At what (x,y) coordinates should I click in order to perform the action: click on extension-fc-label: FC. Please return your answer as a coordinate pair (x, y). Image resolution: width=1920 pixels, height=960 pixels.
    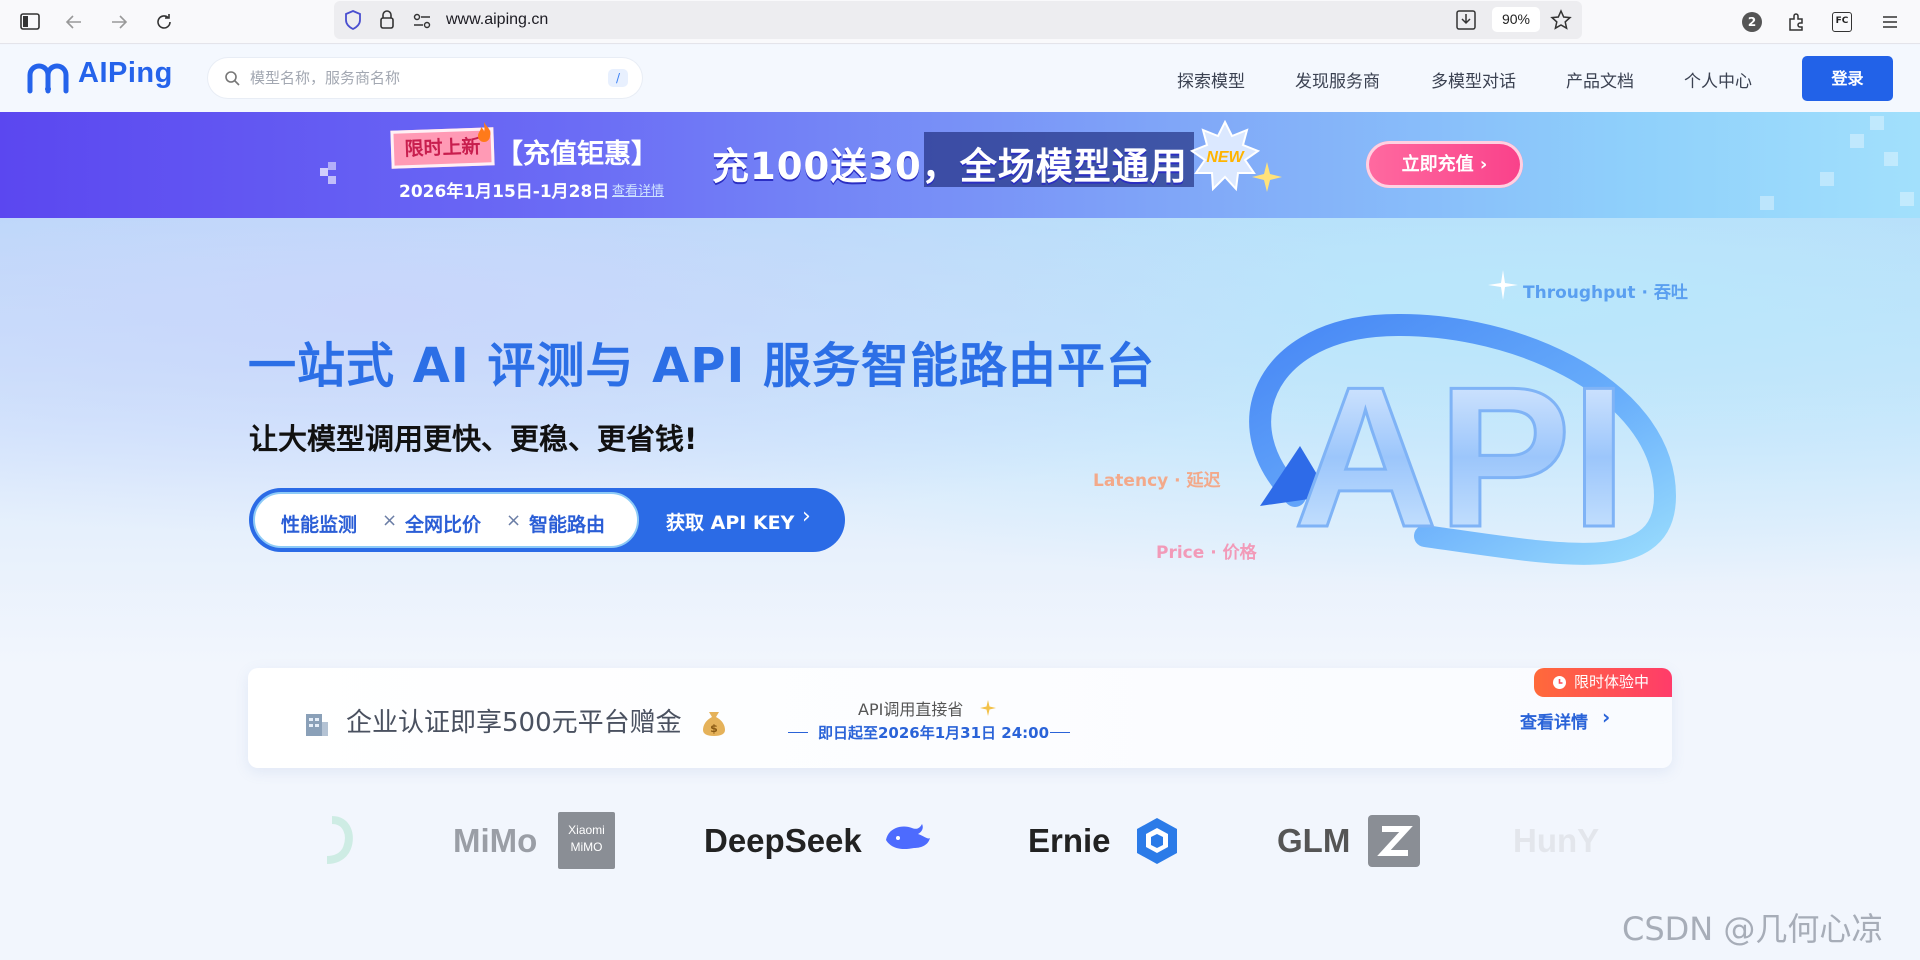
    Looking at the image, I should click on (1842, 22).